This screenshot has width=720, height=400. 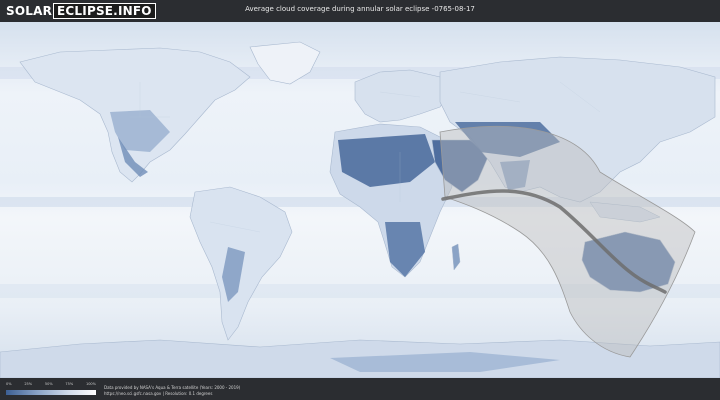 I want to click on legend-tick: 25%, so click(x=28, y=384).